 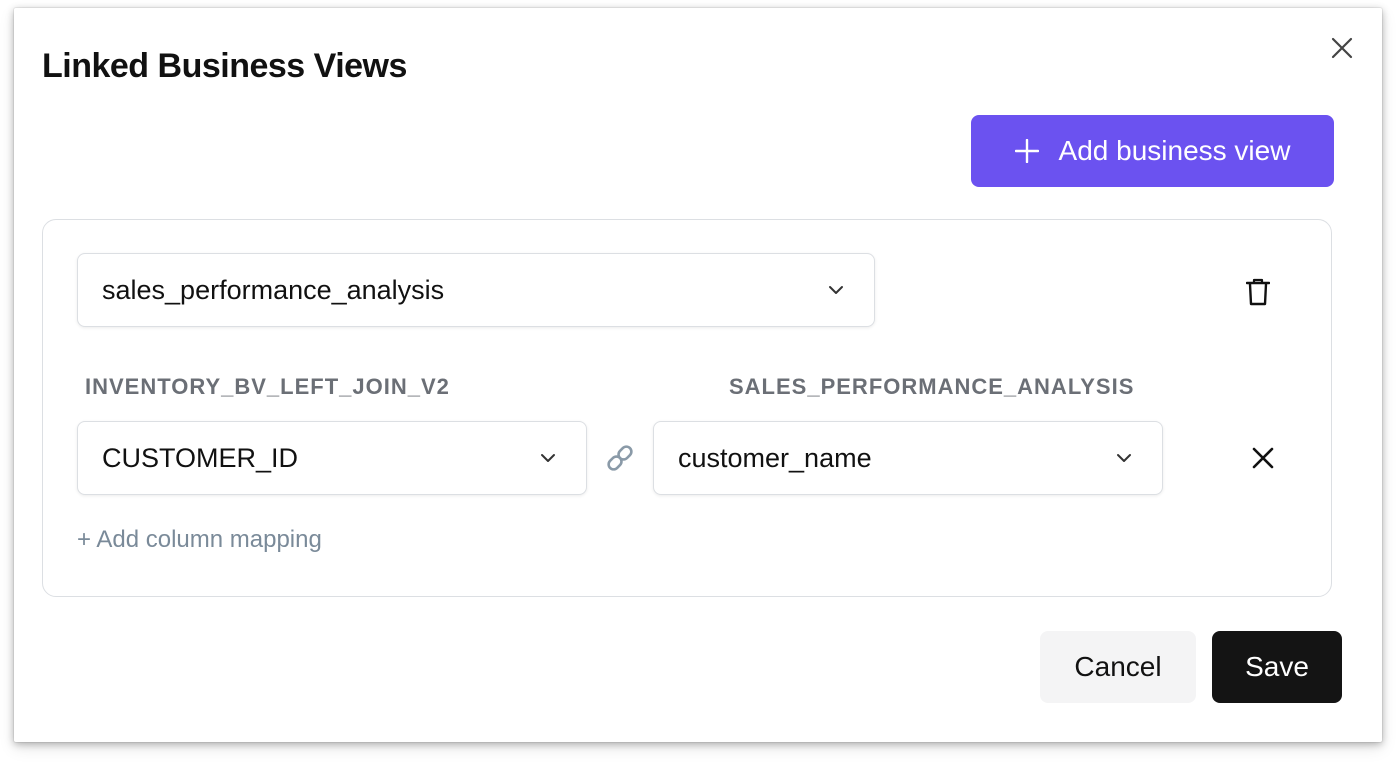 I want to click on add-column-mapping-link: + Add column mapping, so click(x=199, y=540).